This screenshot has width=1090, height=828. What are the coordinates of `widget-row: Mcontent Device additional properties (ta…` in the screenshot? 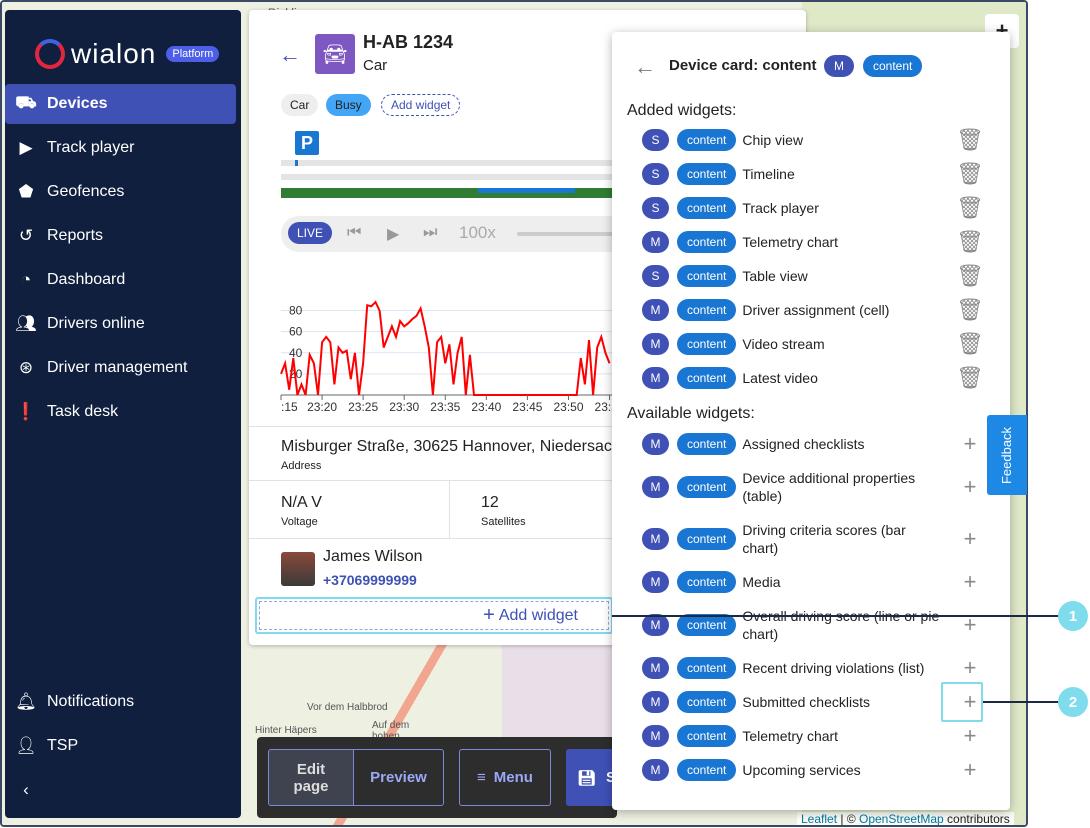 It's located at (812, 487).